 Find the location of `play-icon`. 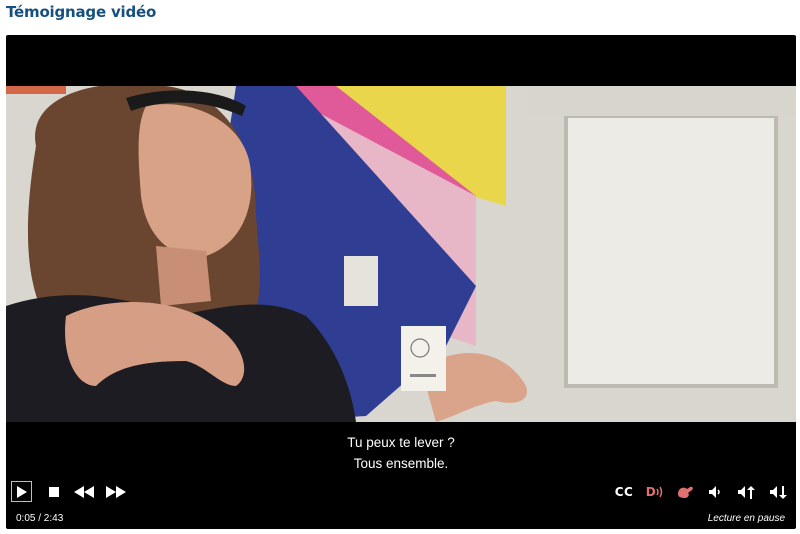

play-icon is located at coordinates (22, 491).